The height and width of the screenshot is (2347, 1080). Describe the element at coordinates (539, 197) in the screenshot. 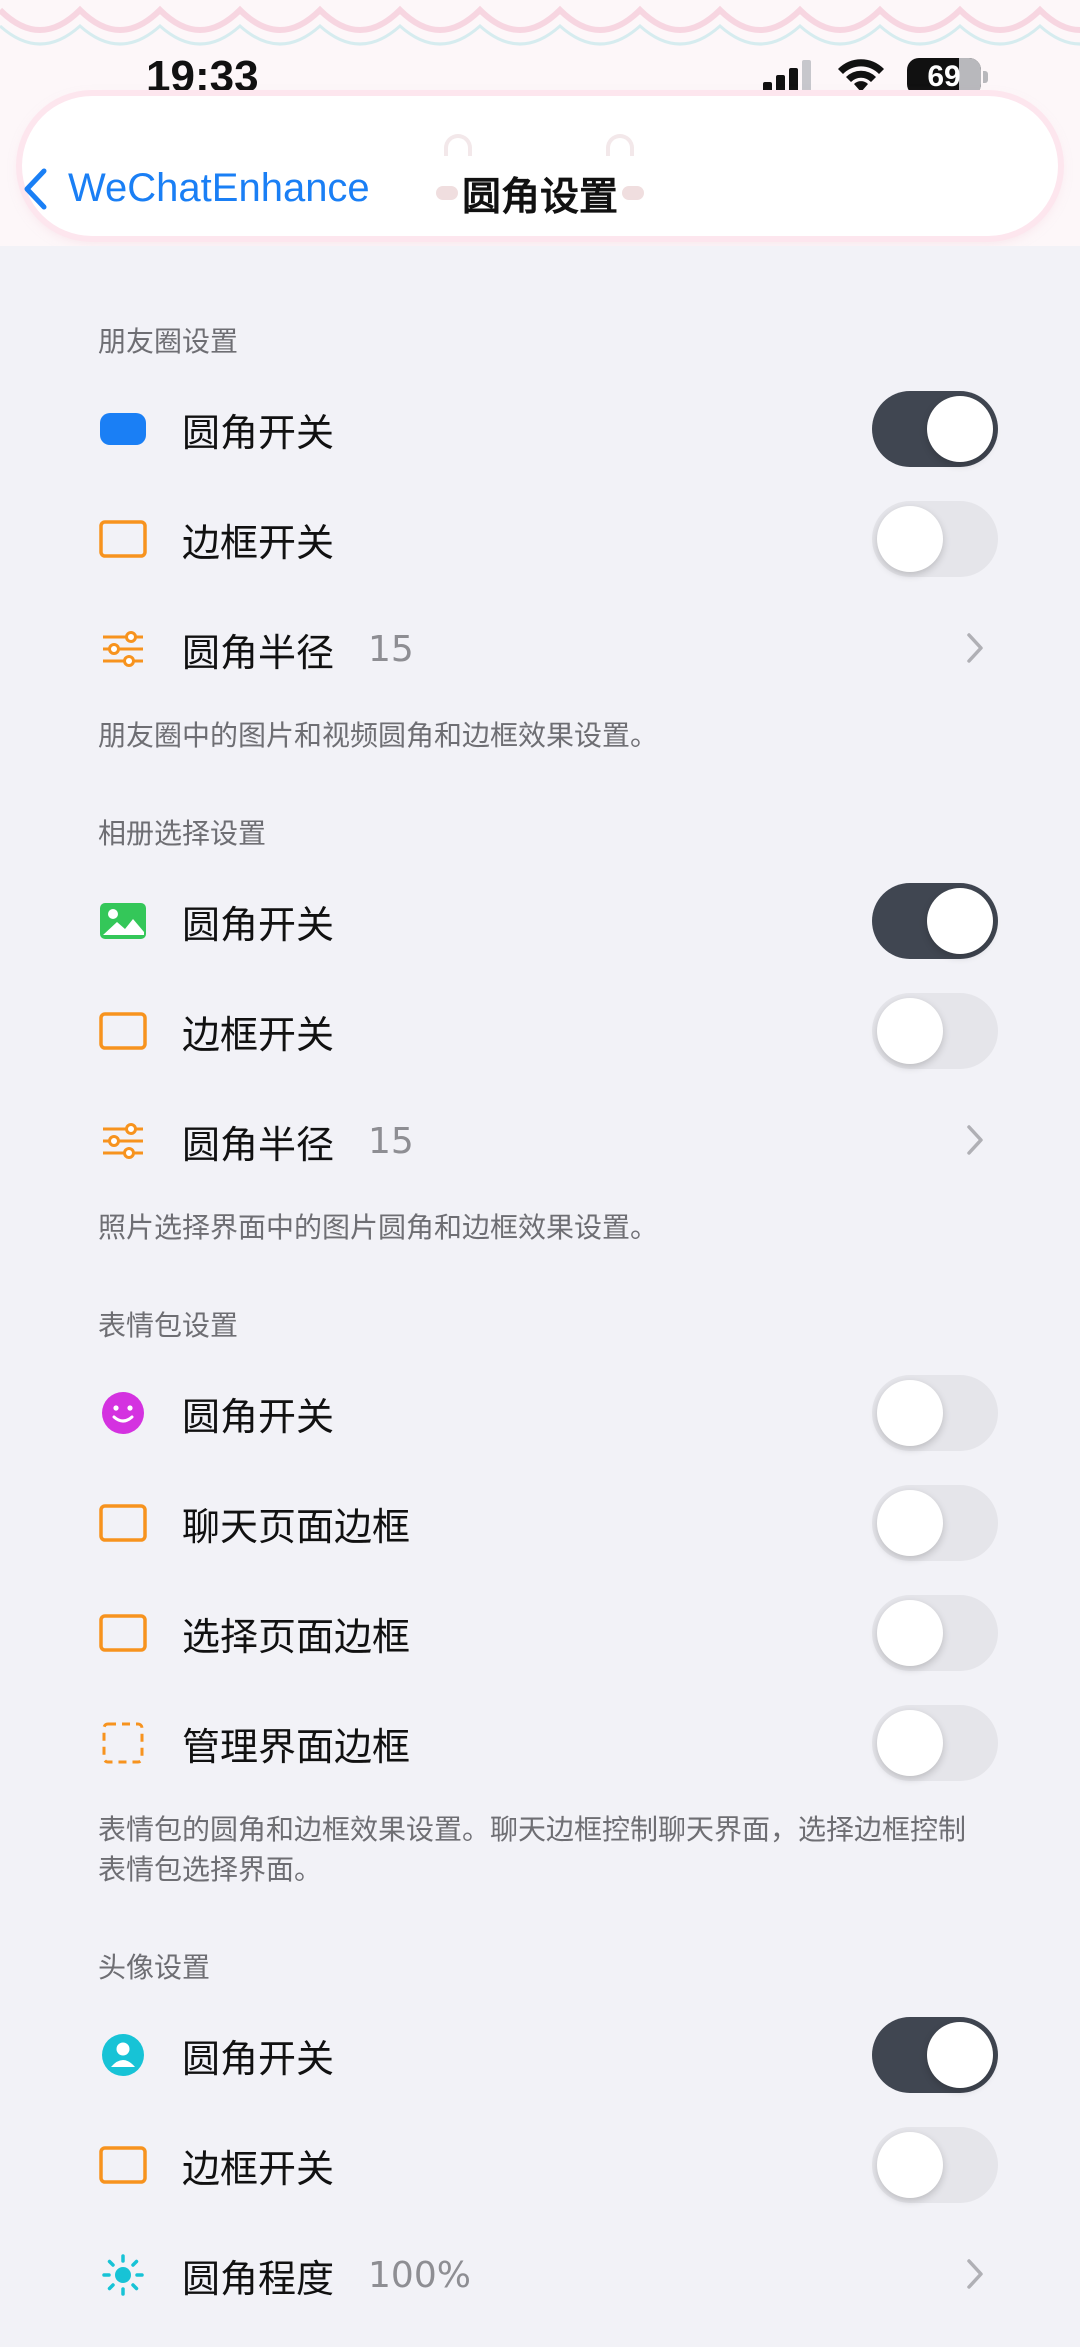

I see `page-title: 圆角设置` at that location.